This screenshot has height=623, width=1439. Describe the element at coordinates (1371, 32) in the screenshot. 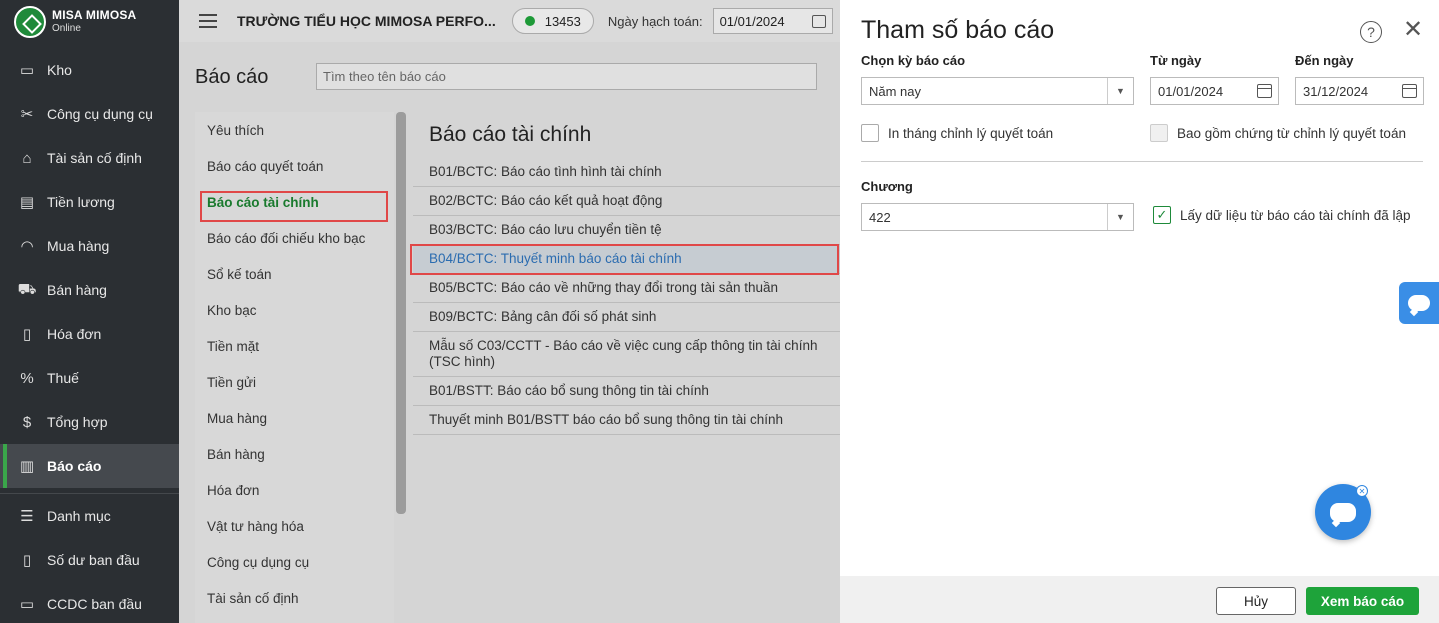

I see `help-icon: ?` at that location.